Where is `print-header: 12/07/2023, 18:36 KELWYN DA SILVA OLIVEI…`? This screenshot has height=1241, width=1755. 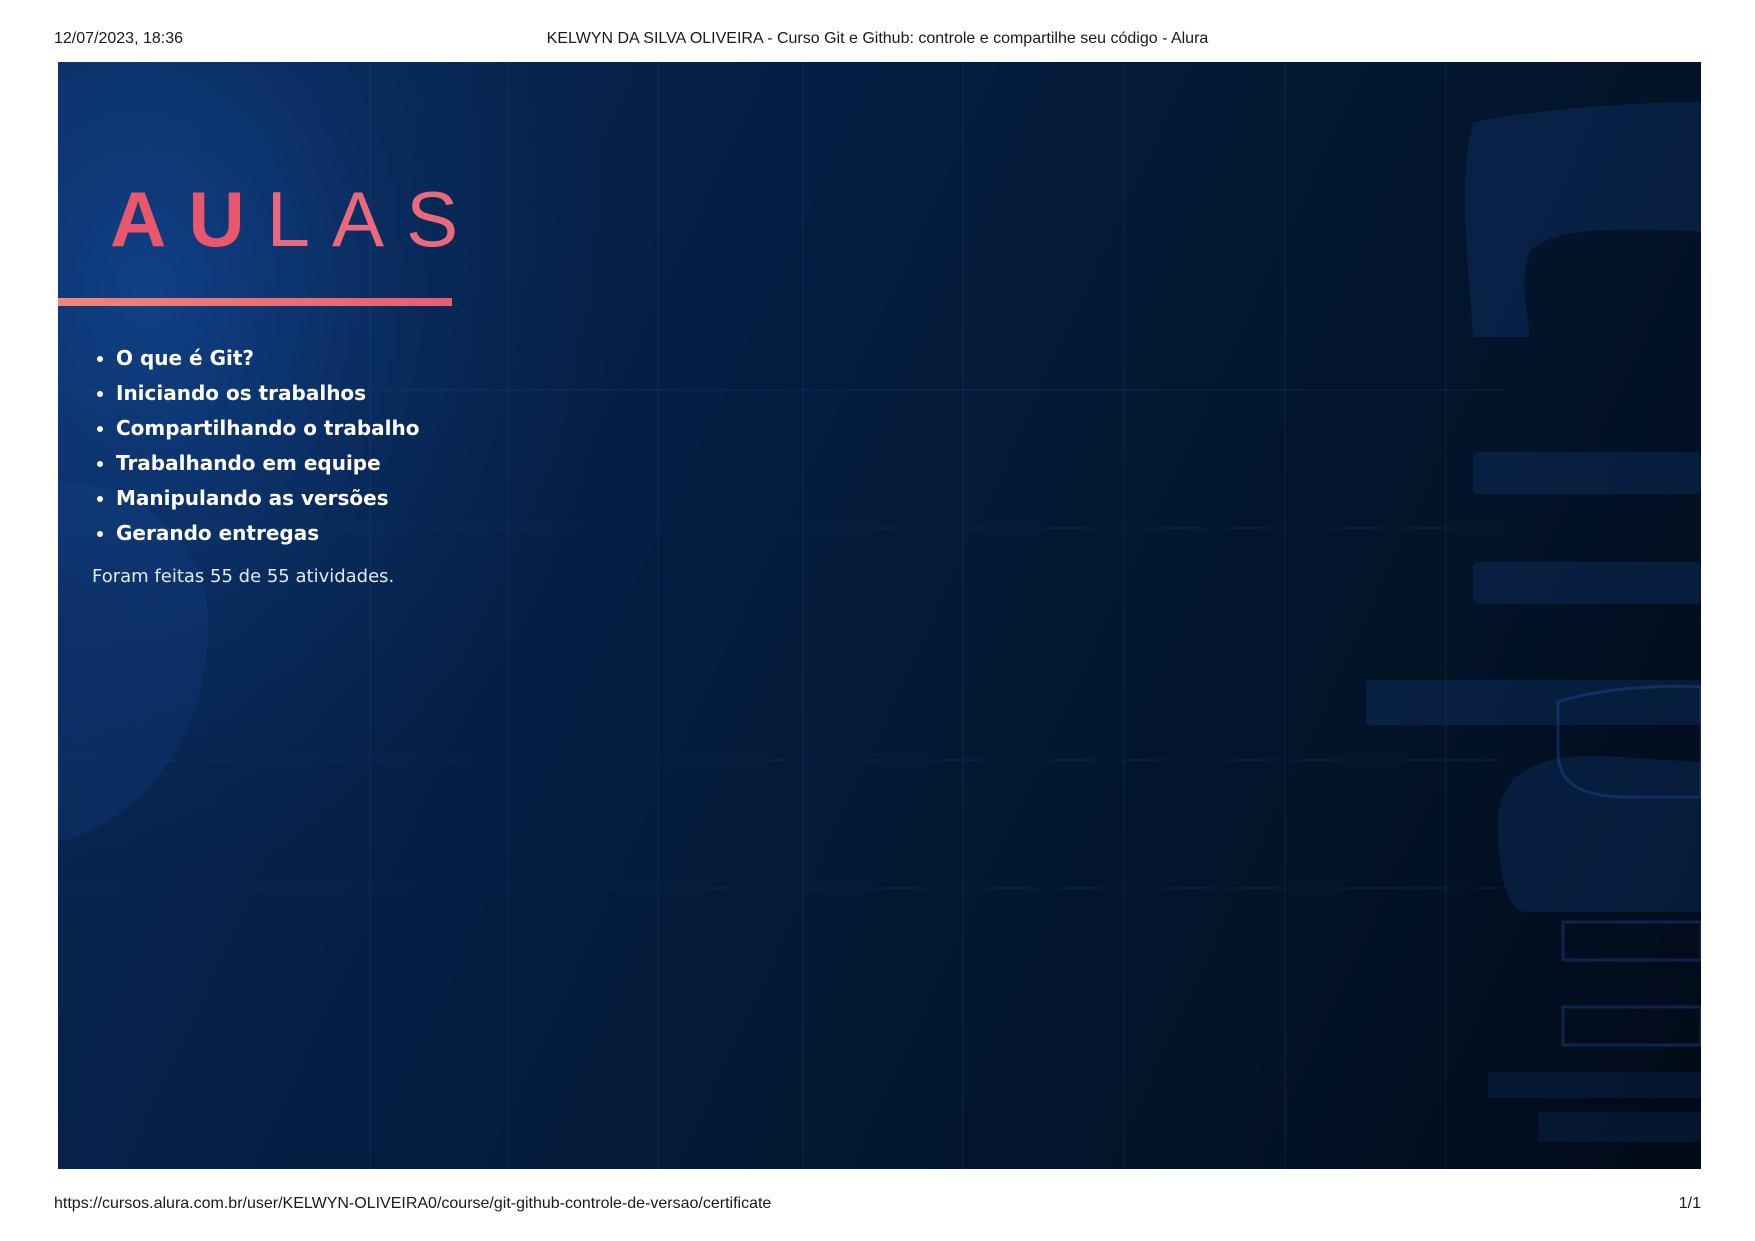
print-header: 12/07/2023, 18:36 KELWYN DA SILVA OLIVEI… is located at coordinates (877, 41).